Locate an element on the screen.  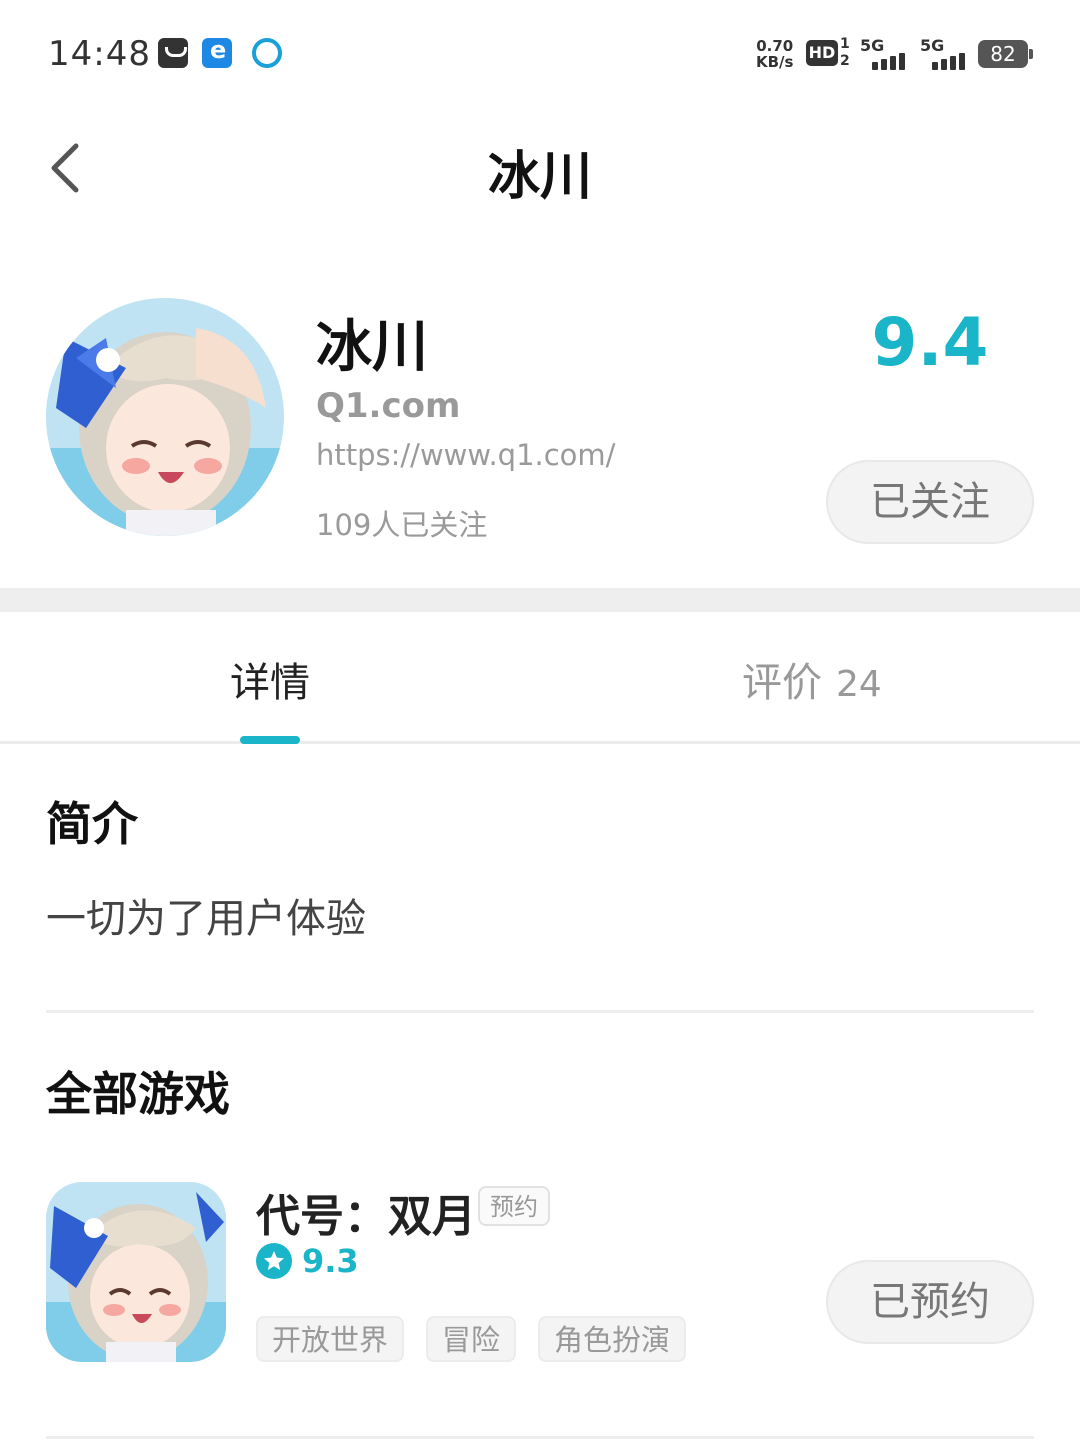
signal-icon-sim1: 5G is located at coordinates (885, 53).